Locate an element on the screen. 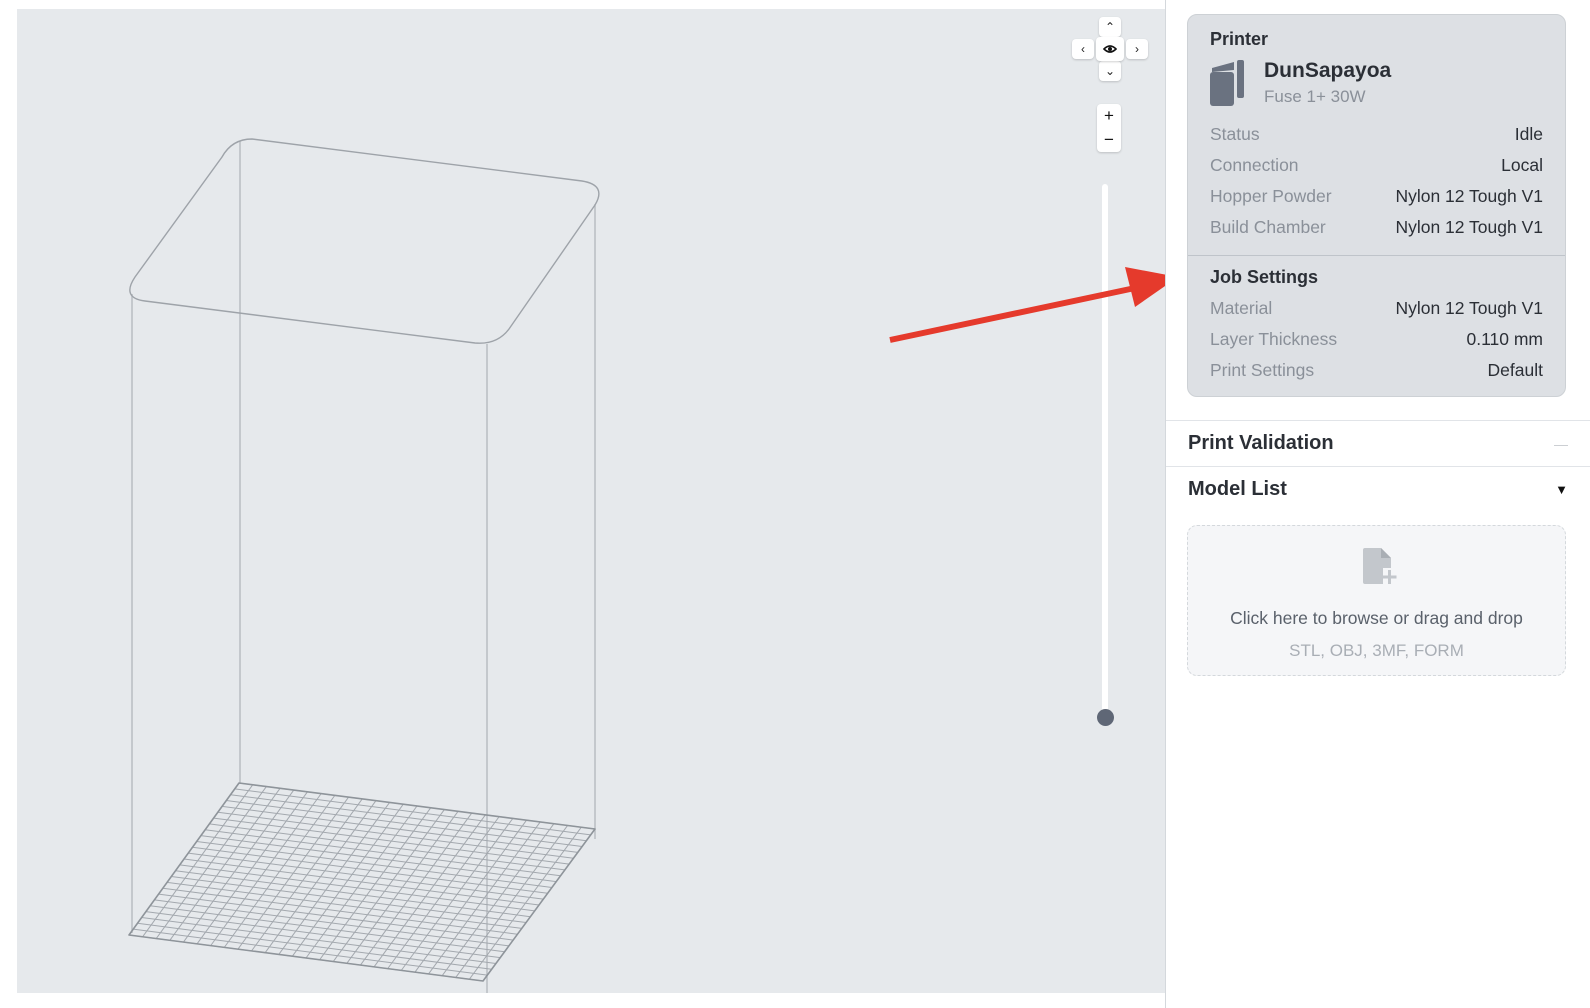 The height and width of the screenshot is (1008, 1590). status-row: Status Idle is located at coordinates (1376, 134).